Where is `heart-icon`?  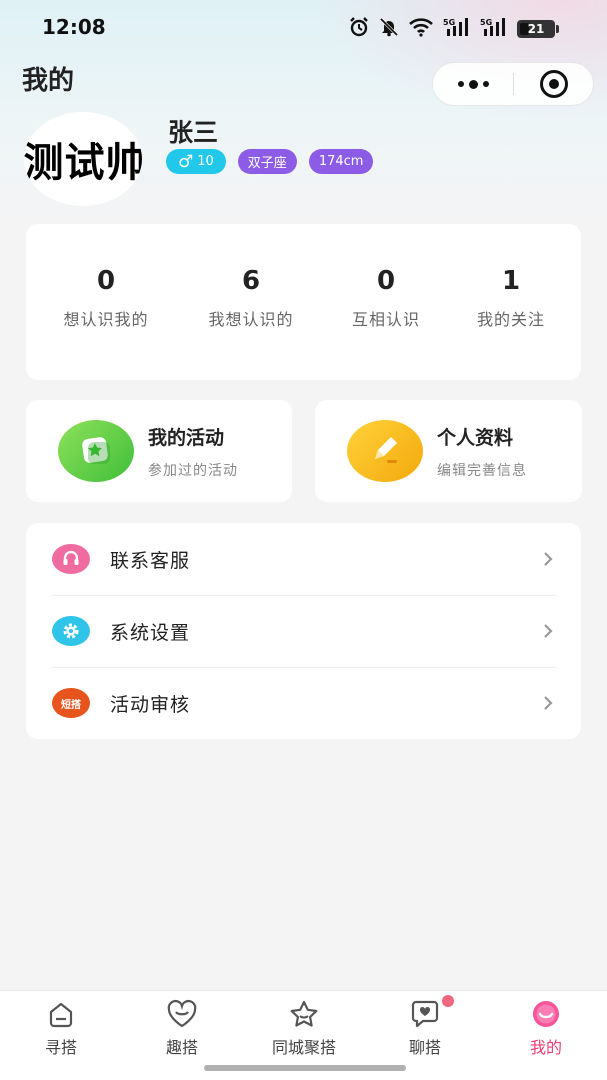
heart-icon is located at coordinates (182, 1014).